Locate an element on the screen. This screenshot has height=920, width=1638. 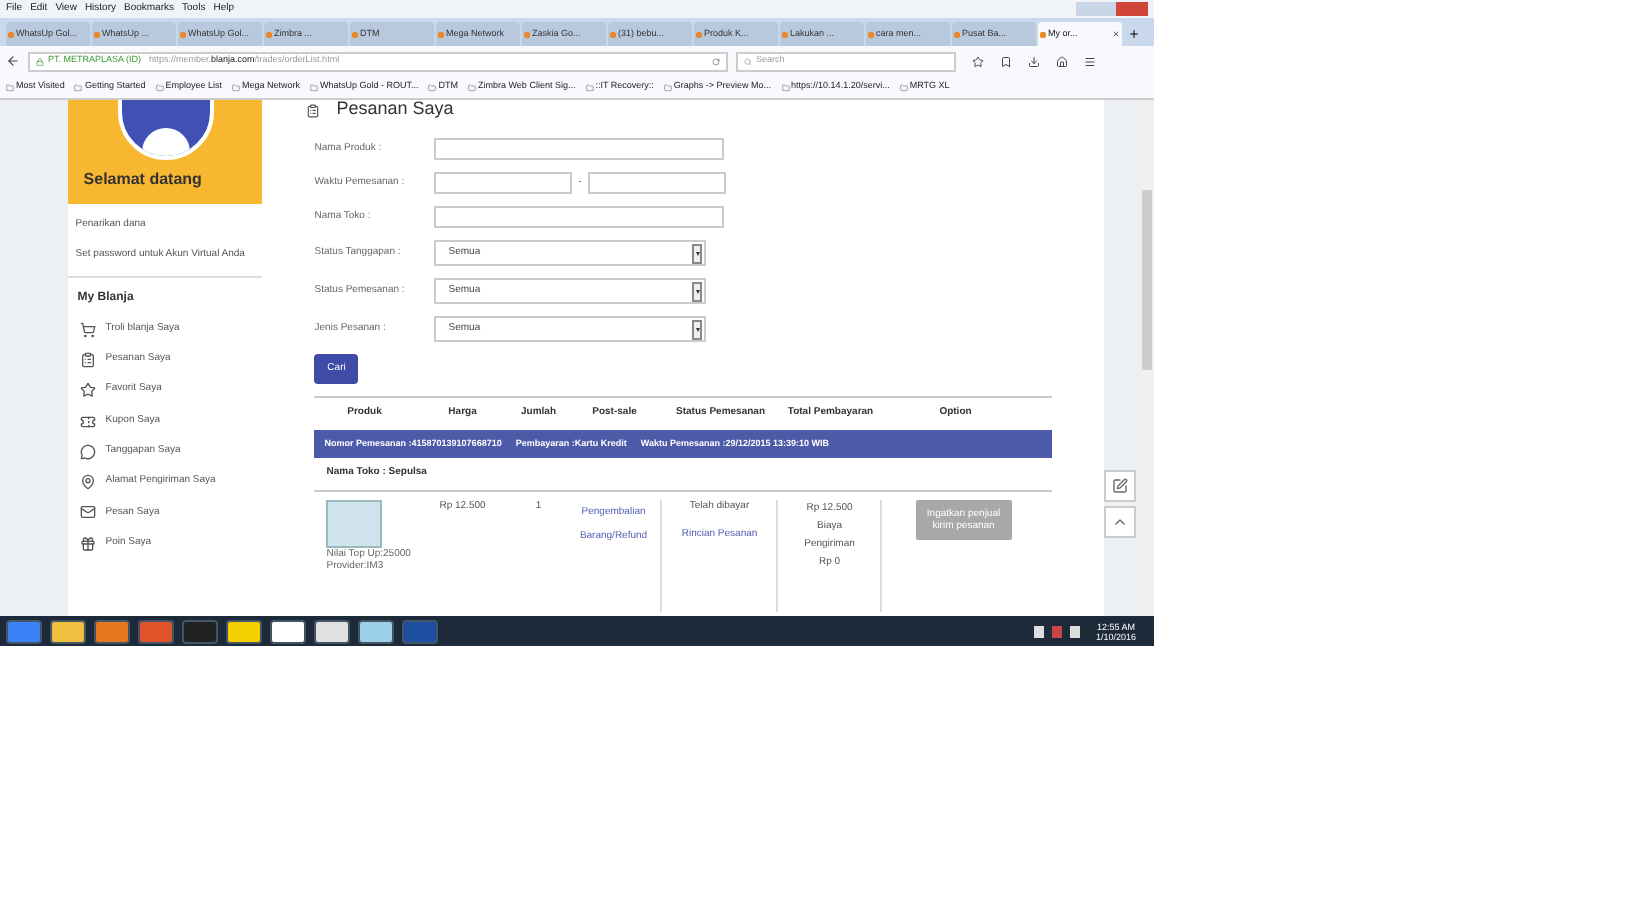
edit-icon is located at coordinates (1119, 486).